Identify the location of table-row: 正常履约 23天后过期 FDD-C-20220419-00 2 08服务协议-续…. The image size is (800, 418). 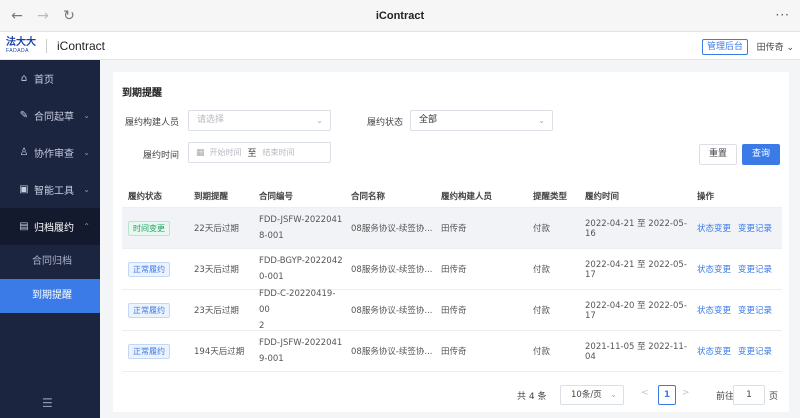
(452, 310).